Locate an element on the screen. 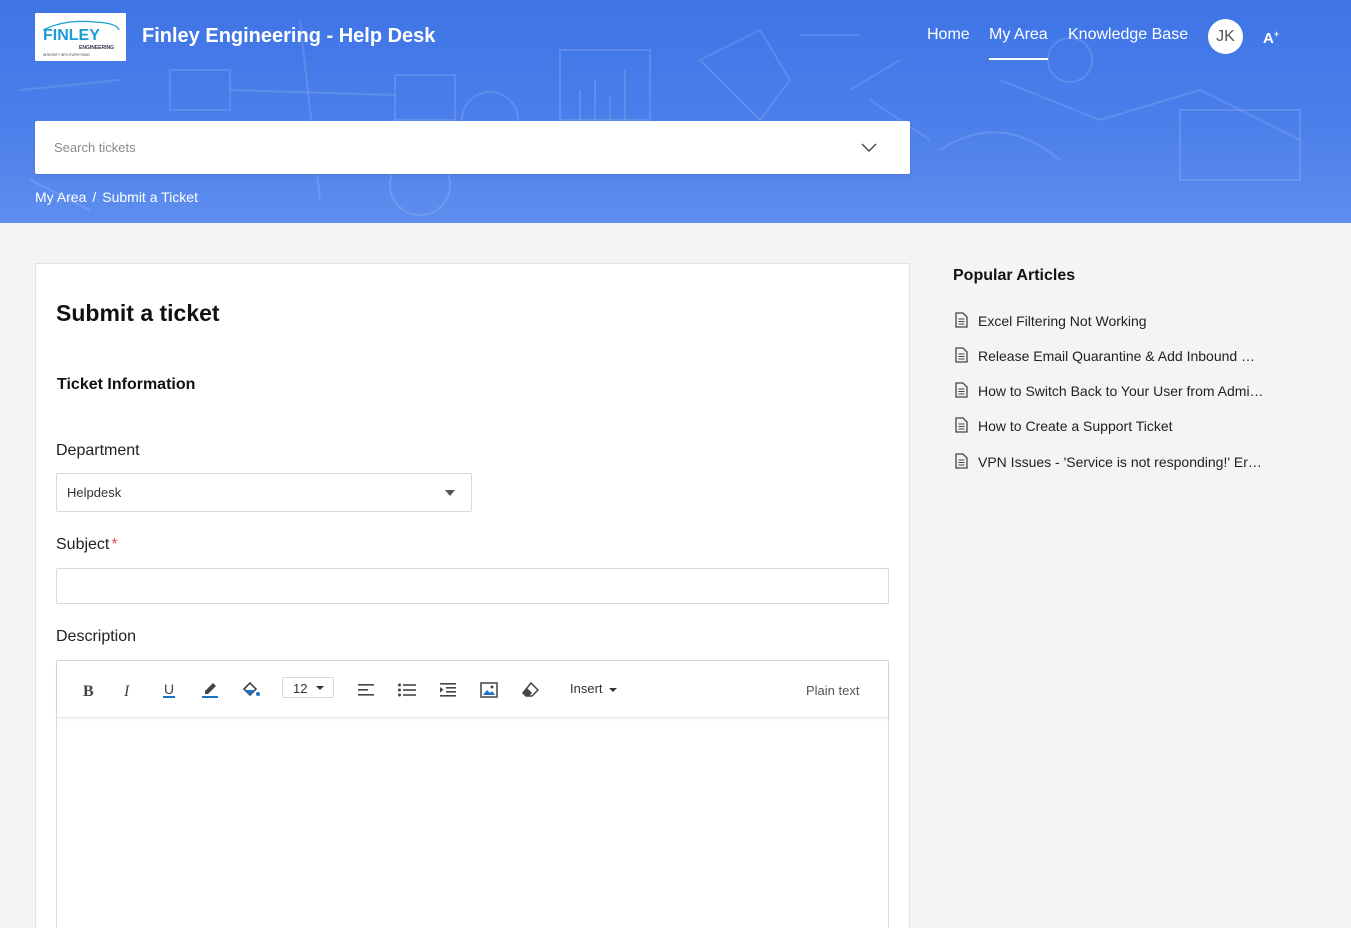 The height and width of the screenshot is (928, 1351). subject-label-text: Subject is located at coordinates (83, 544).